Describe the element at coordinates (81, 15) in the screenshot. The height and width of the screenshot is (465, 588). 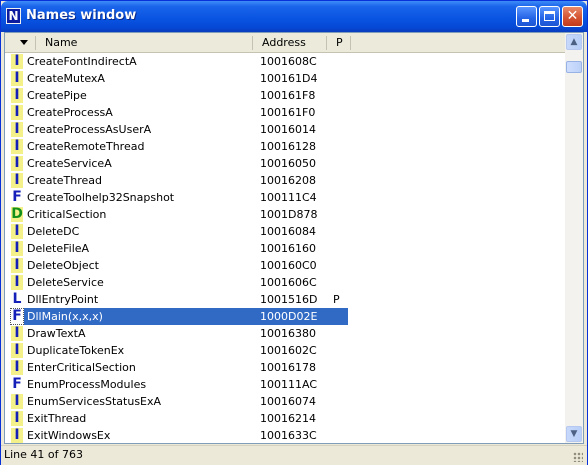
I see `window-title: Names window` at that location.